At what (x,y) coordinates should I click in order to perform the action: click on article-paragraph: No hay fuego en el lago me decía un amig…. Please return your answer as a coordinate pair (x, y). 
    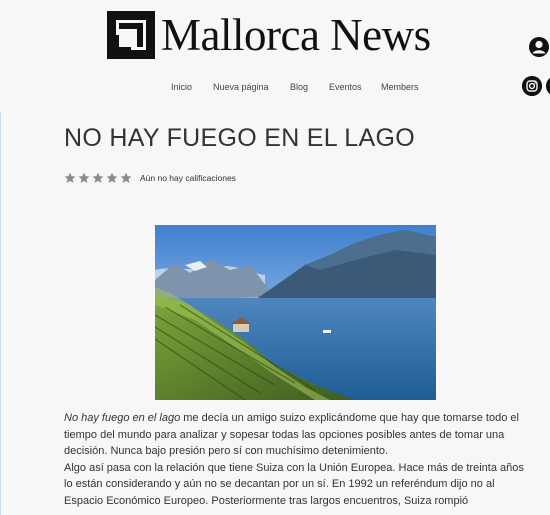
    Looking at the image, I should click on (299, 435).